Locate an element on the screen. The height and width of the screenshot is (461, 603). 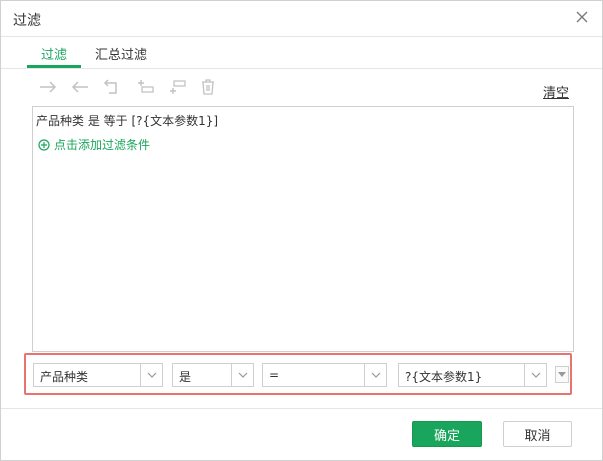
add-condition-button: 点击添加过滤条件 is located at coordinates (94, 144).